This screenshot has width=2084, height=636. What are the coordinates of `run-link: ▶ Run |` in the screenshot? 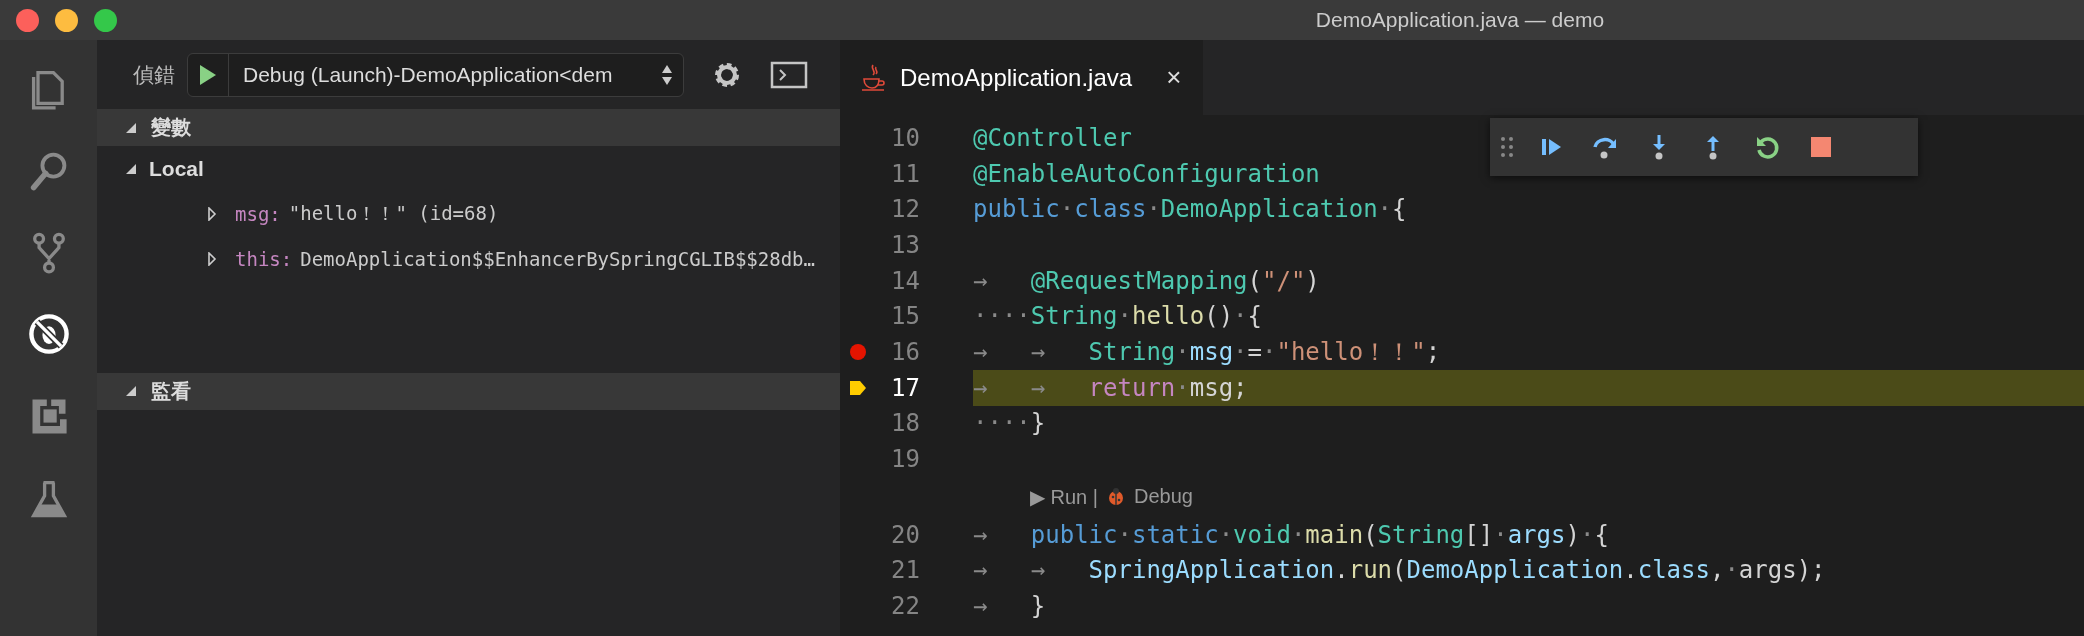 It's located at (1064, 496).